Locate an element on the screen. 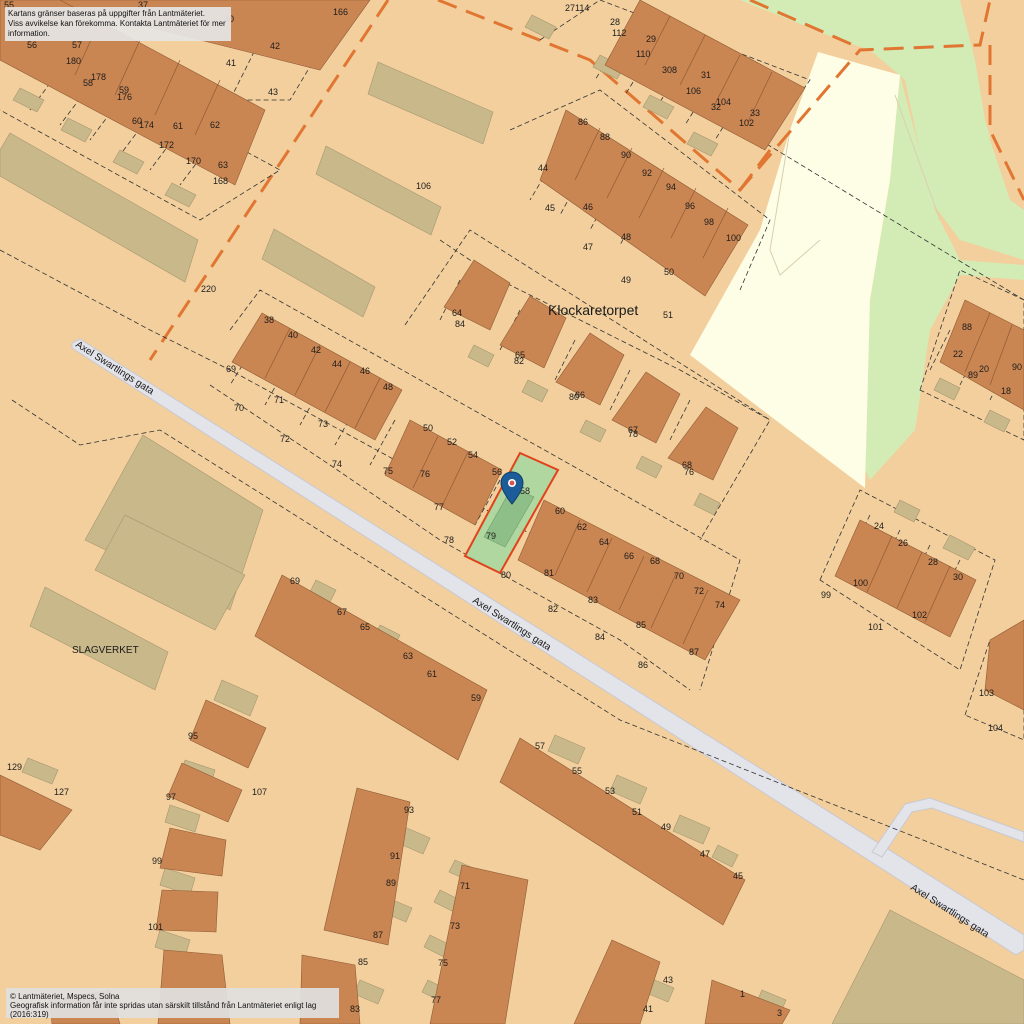 The image size is (1024, 1024). house-number: 64 is located at coordinates (604, 542).